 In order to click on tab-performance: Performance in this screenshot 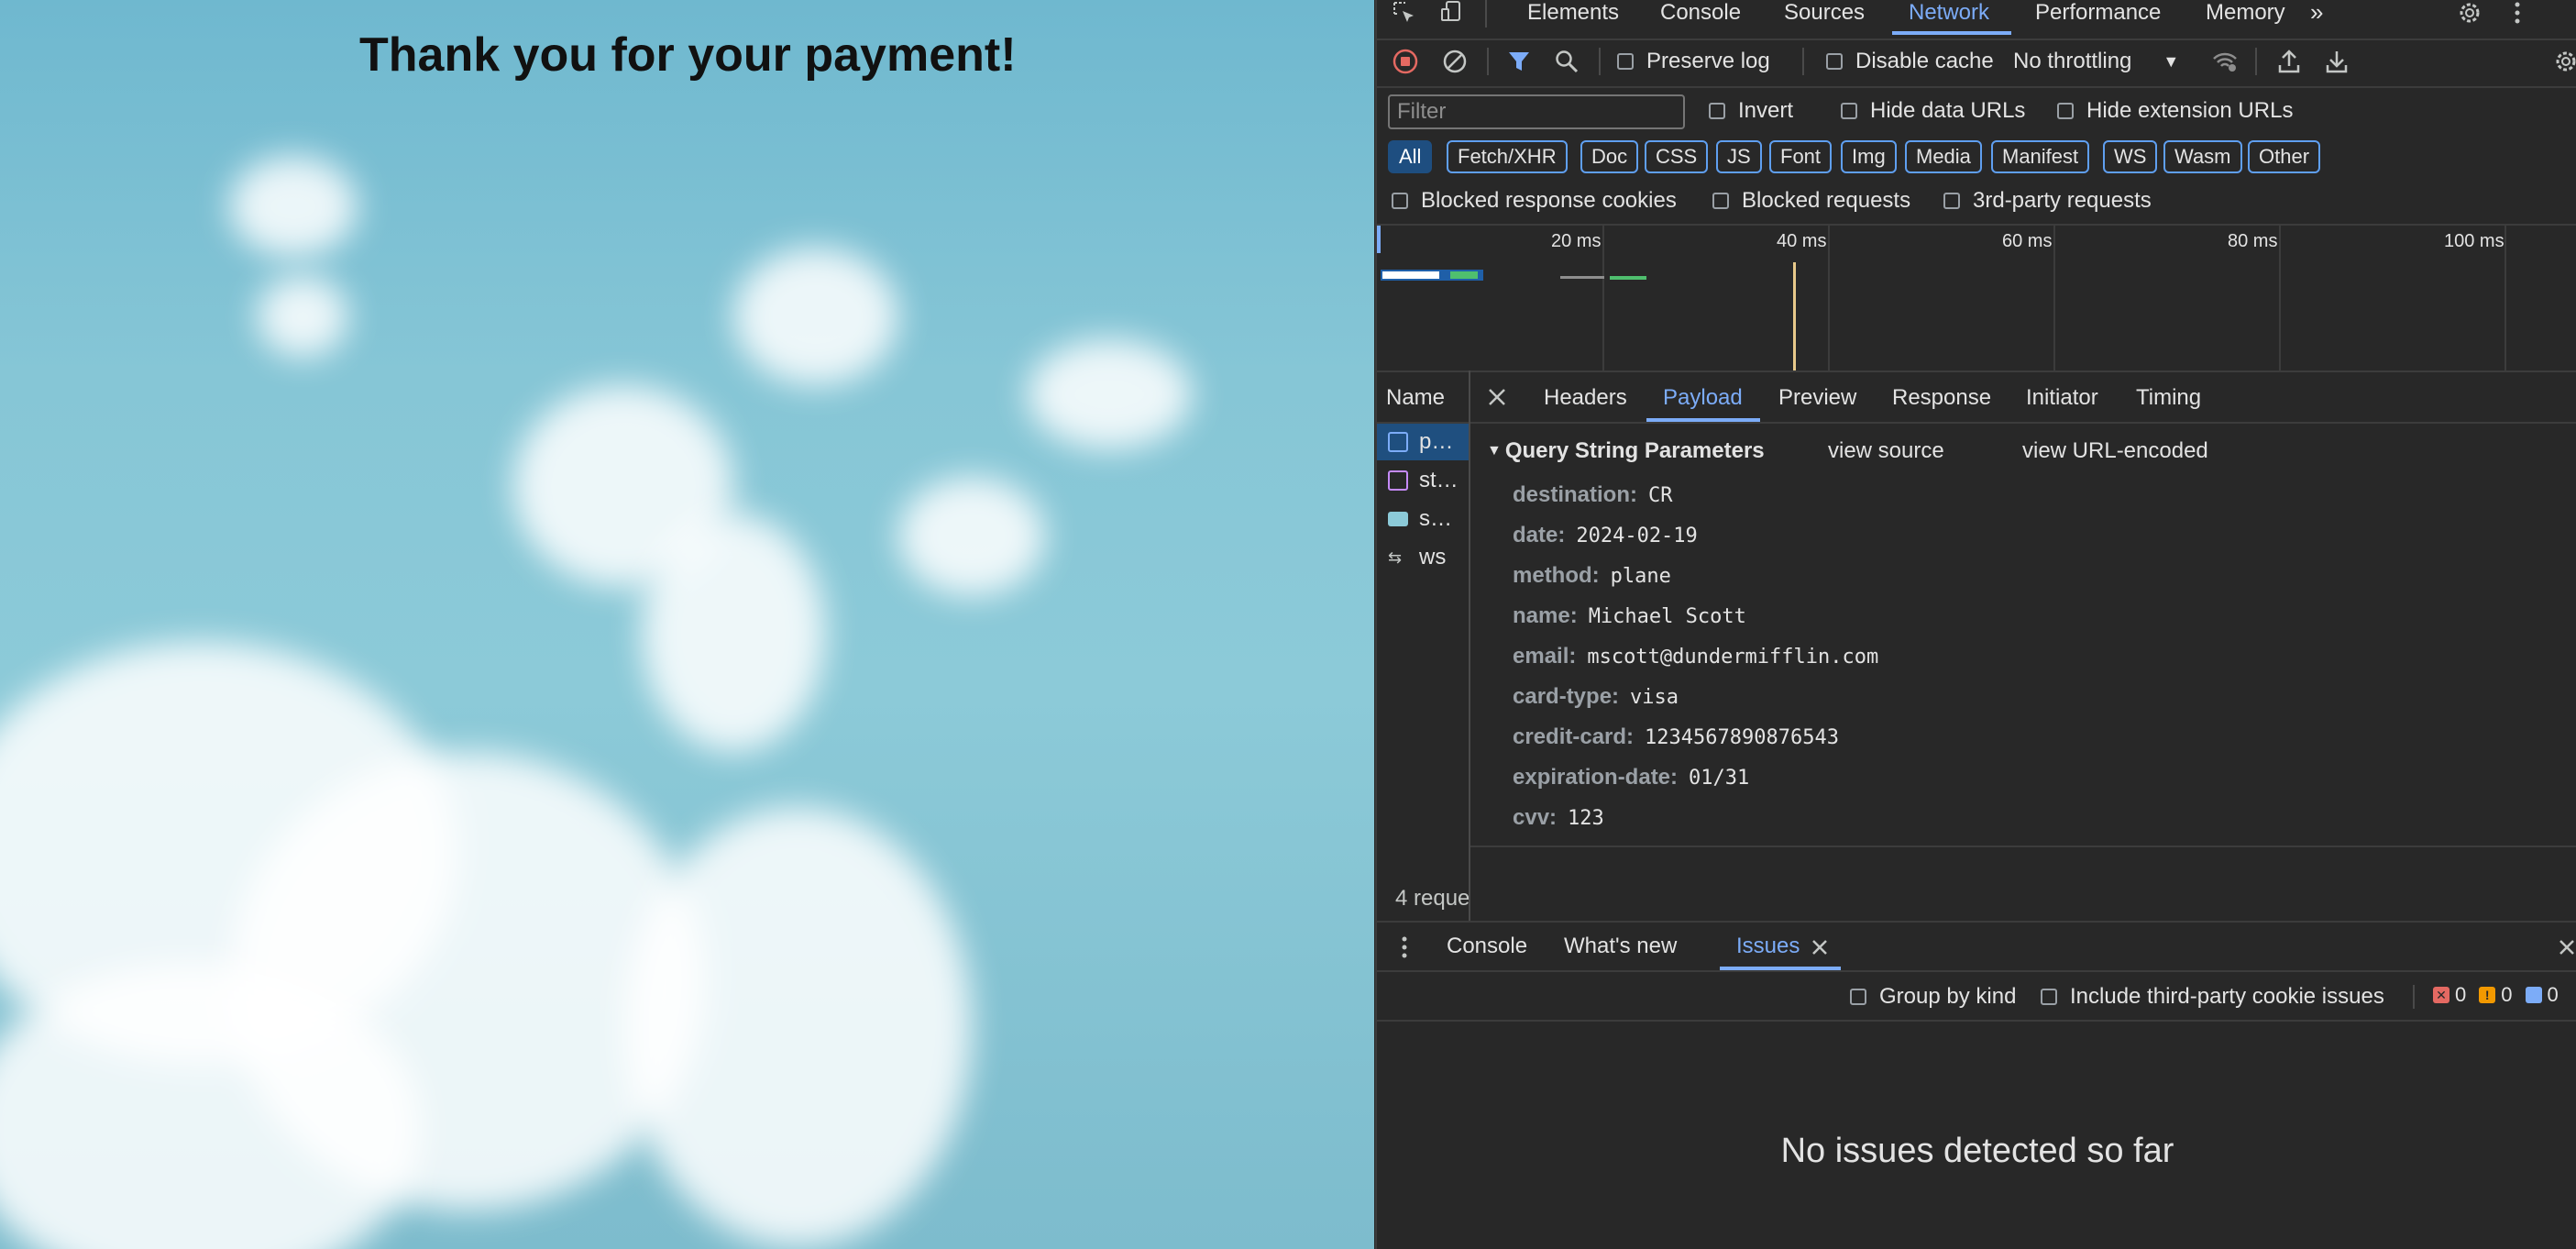, I will do `click(2098, 13)`.